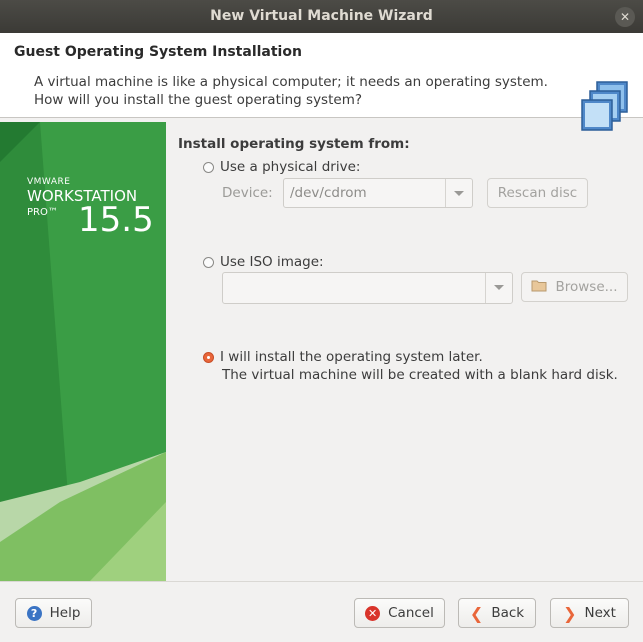 The width and height of the screenshot is (643, 642). What do you see at coordinates (476, 613) in the screenshot?
I see `chevron-left-icon: ❮` at bounding box center [476, 613].